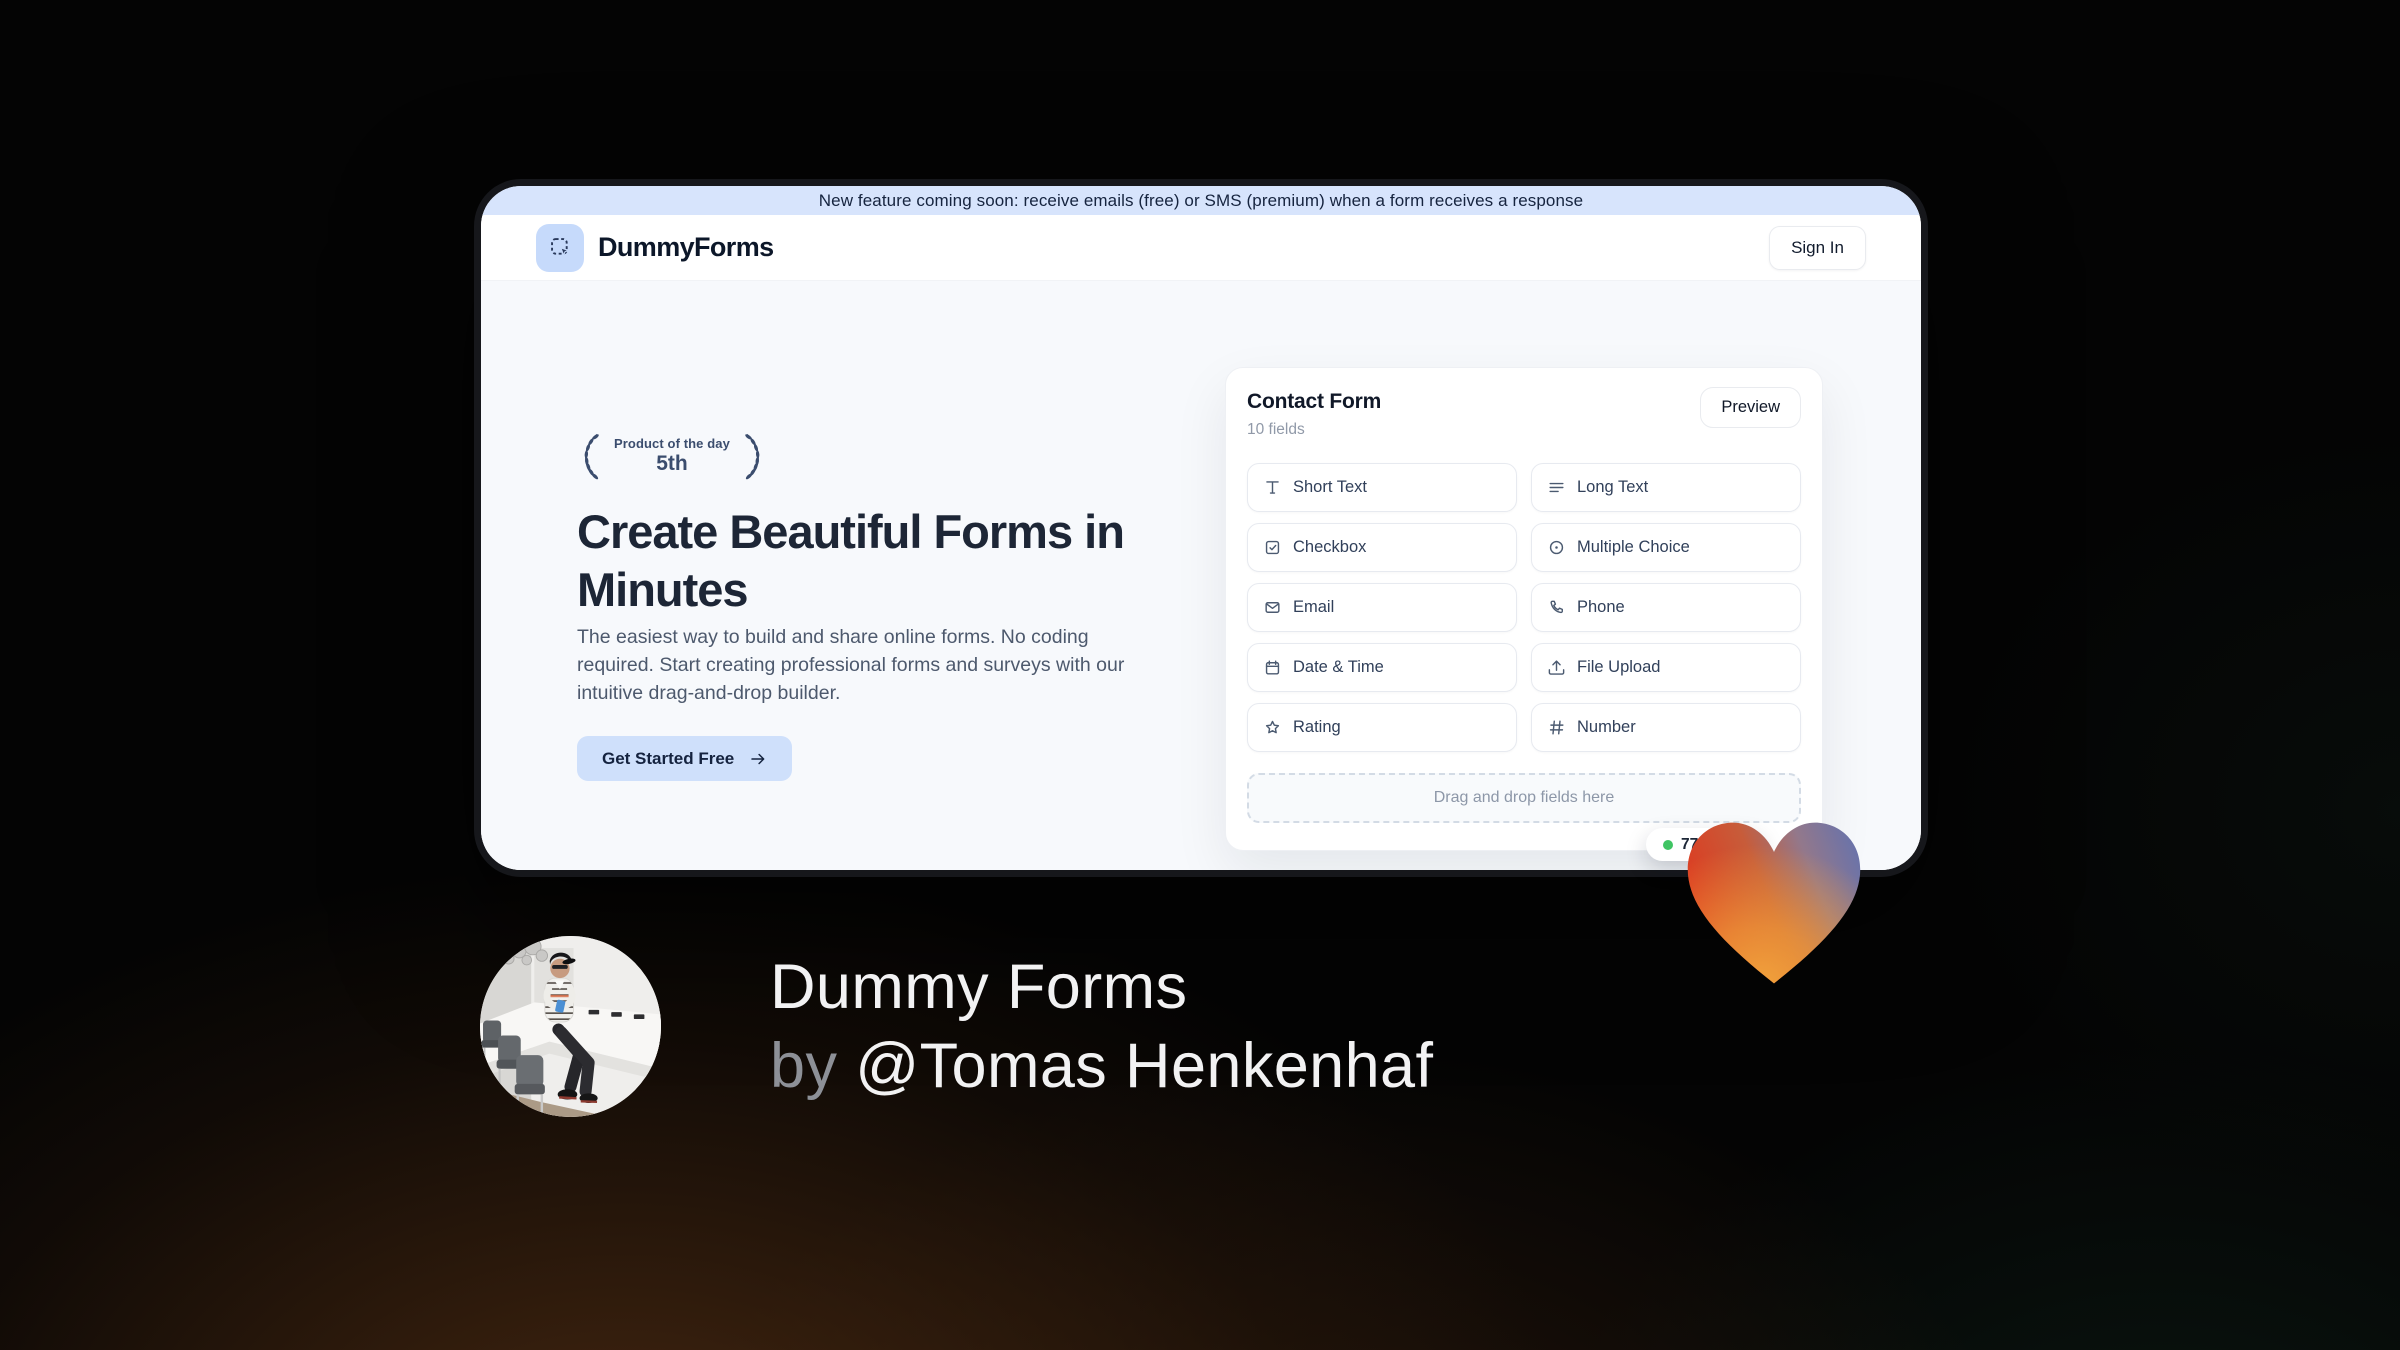 This screenshot has width=2400, height=1350. I want to click on field-chip-label: Phone, so click(1601, 607).